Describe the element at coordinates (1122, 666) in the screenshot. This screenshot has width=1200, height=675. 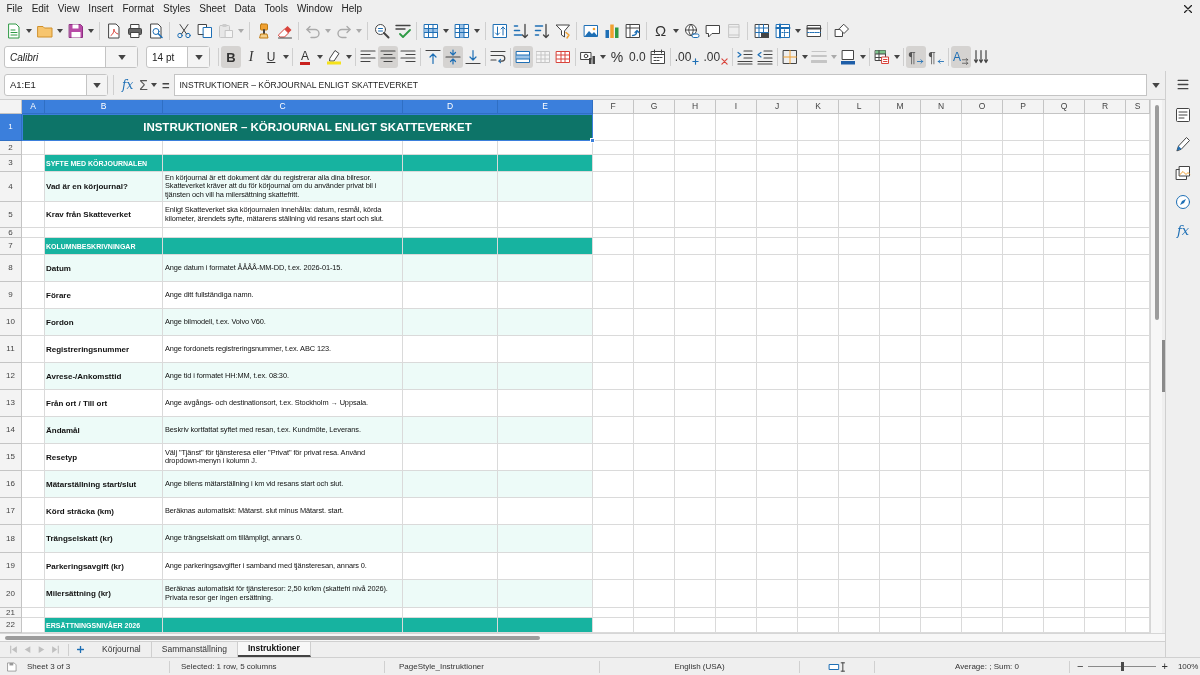
I see `slider-thumb` at that location.